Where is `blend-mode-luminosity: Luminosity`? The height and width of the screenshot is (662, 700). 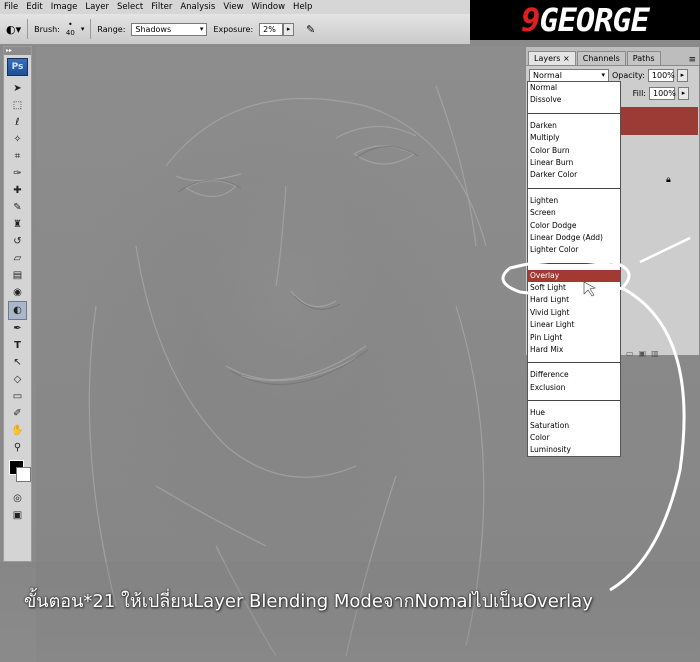
blend-mode-luminosity: Luminosity is located at coordinates (574, 450).